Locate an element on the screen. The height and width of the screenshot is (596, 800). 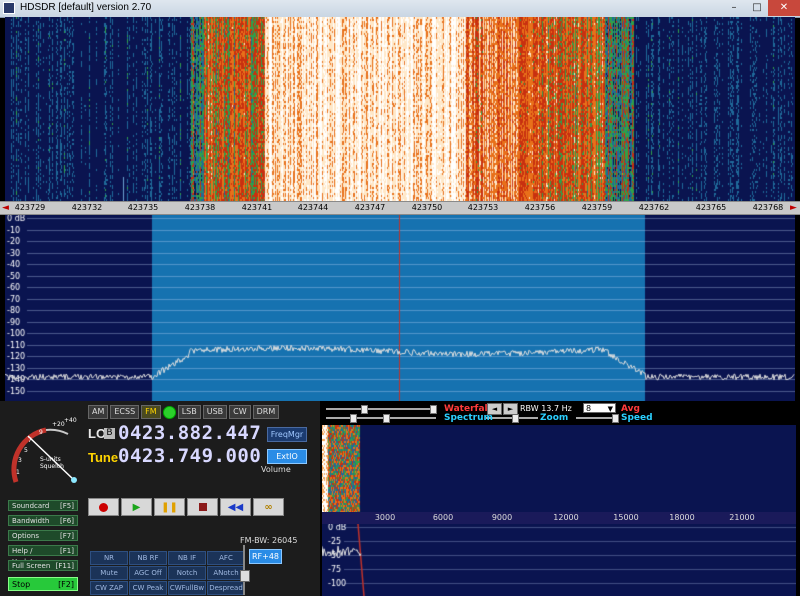
rewind-button: ◀◀ is located at coordinates (235, 507).